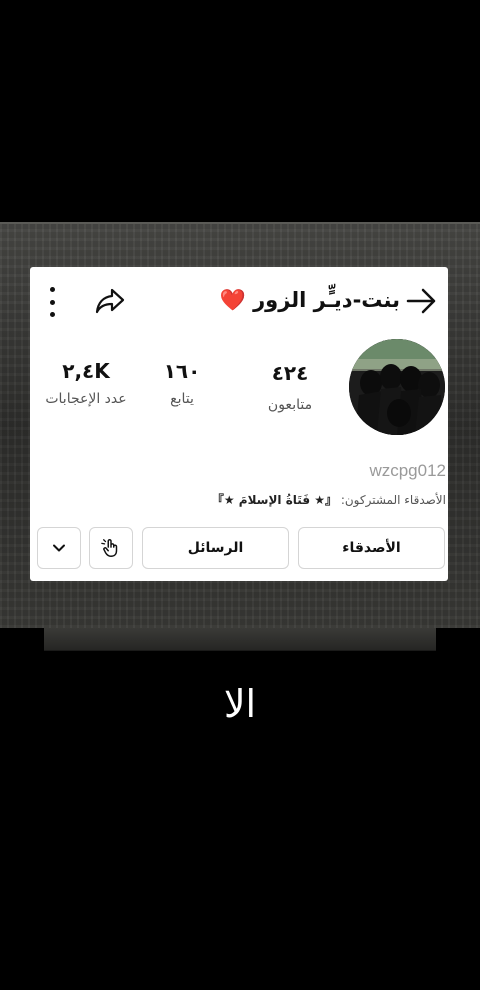 This screenshot has height=990, width=480. I want to click on chevron-down-icon, so click(59, 548).